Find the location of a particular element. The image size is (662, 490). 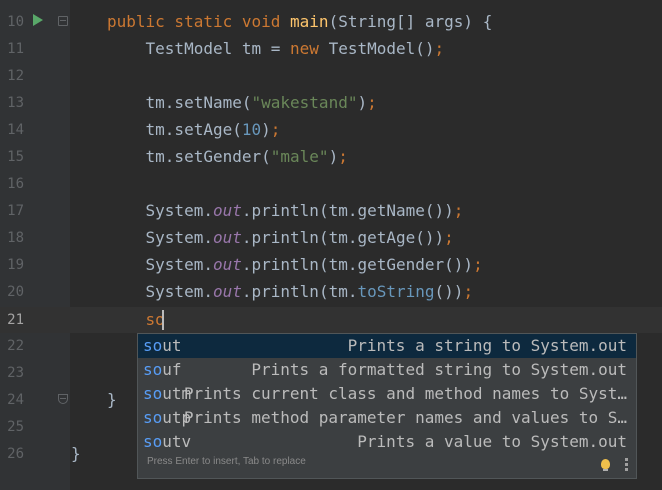

more-options-icon is located at coordinates (626, 465).